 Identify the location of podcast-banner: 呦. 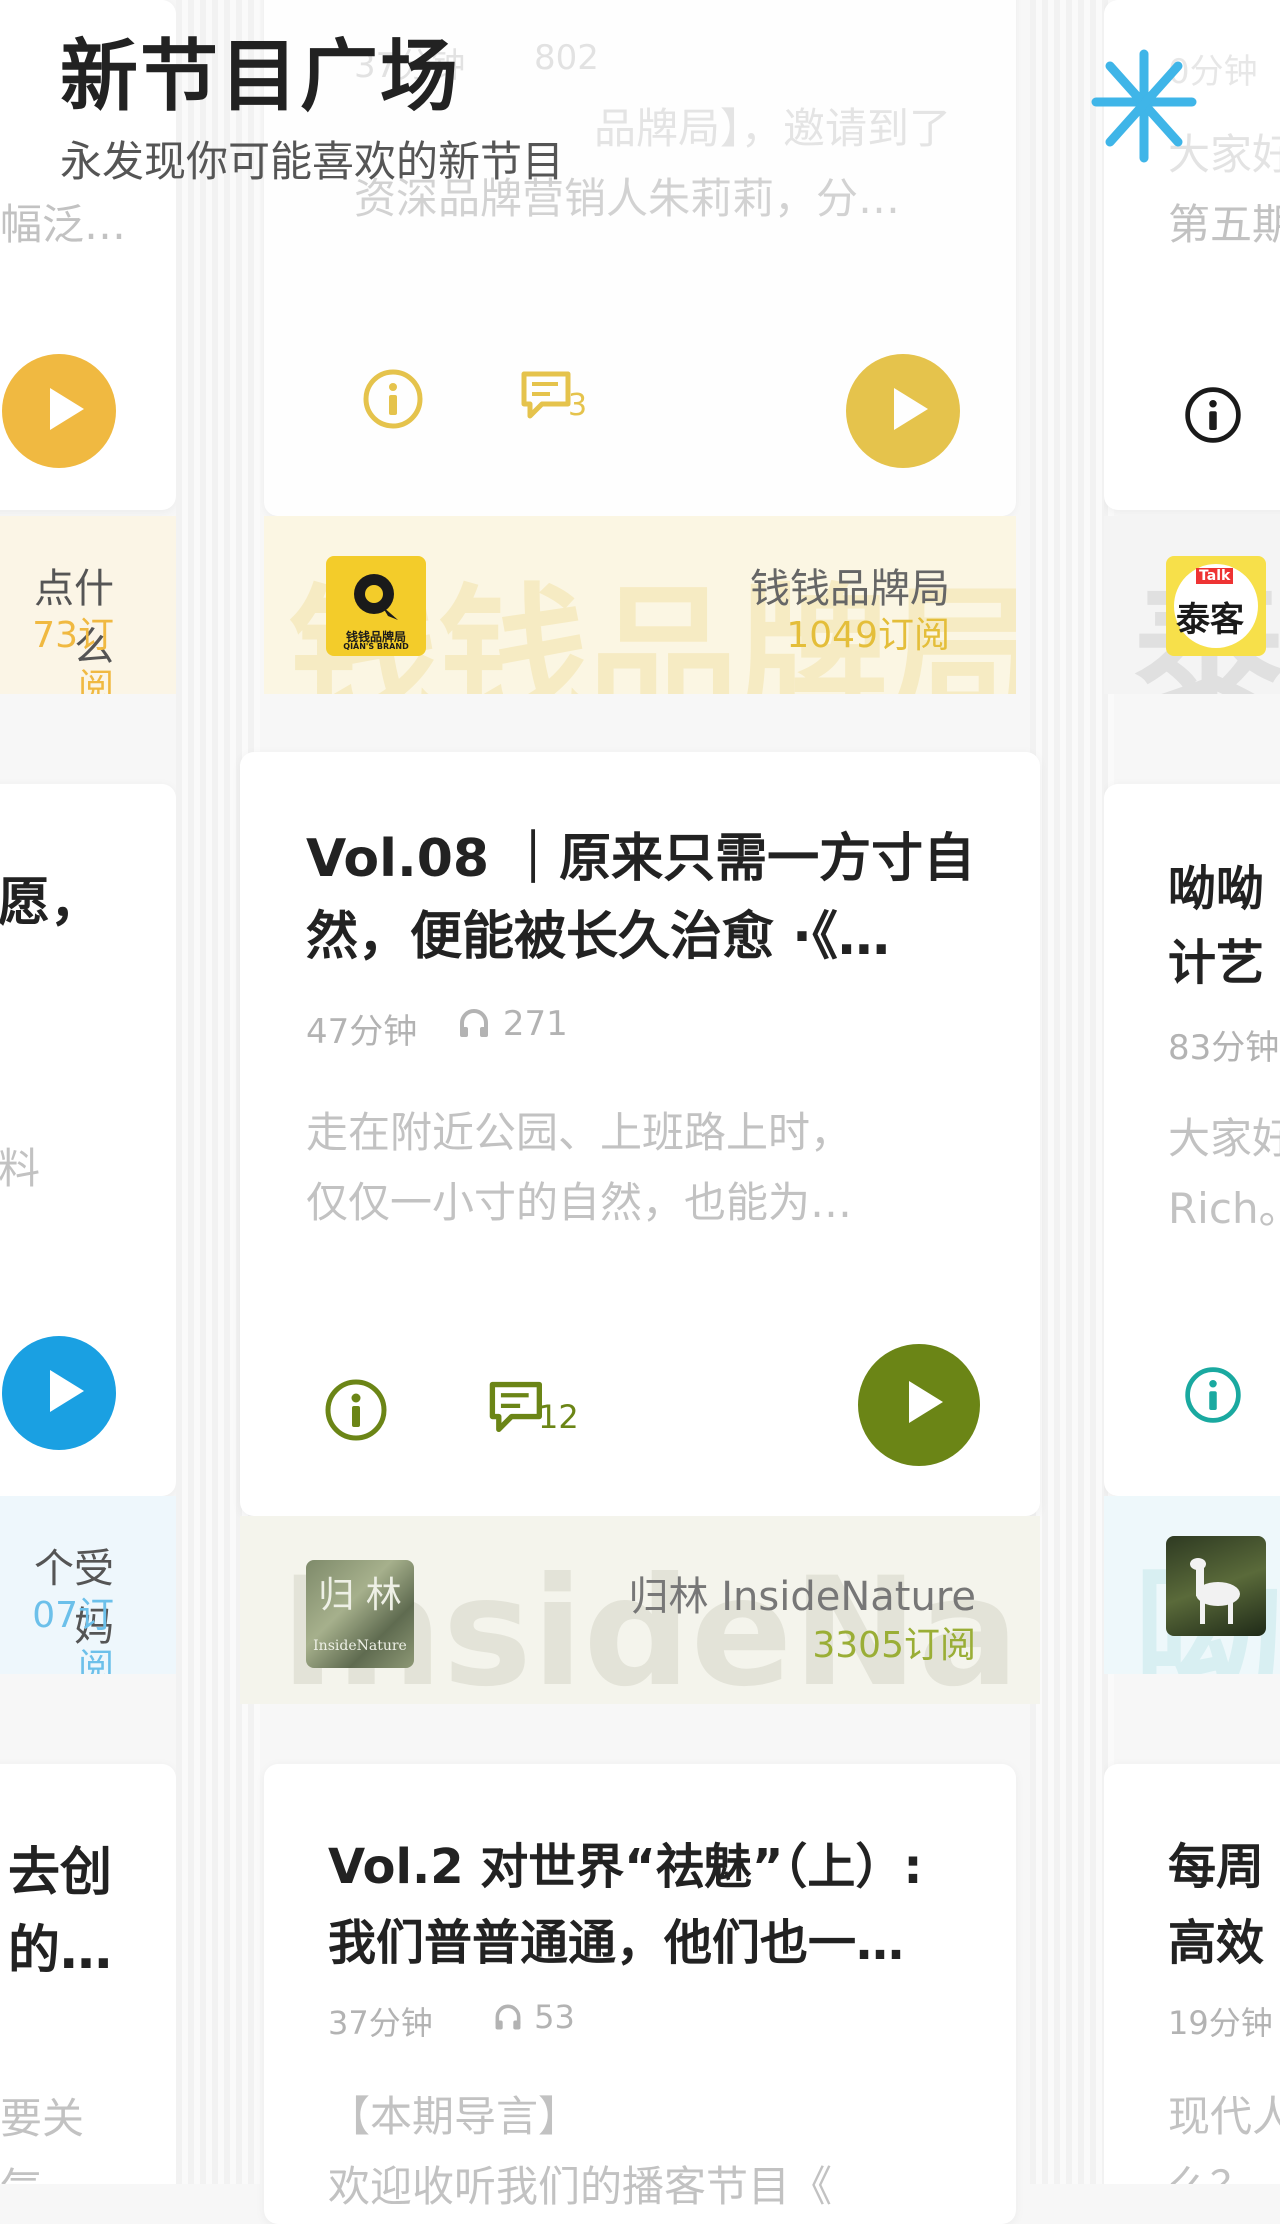
(1192, 1585).